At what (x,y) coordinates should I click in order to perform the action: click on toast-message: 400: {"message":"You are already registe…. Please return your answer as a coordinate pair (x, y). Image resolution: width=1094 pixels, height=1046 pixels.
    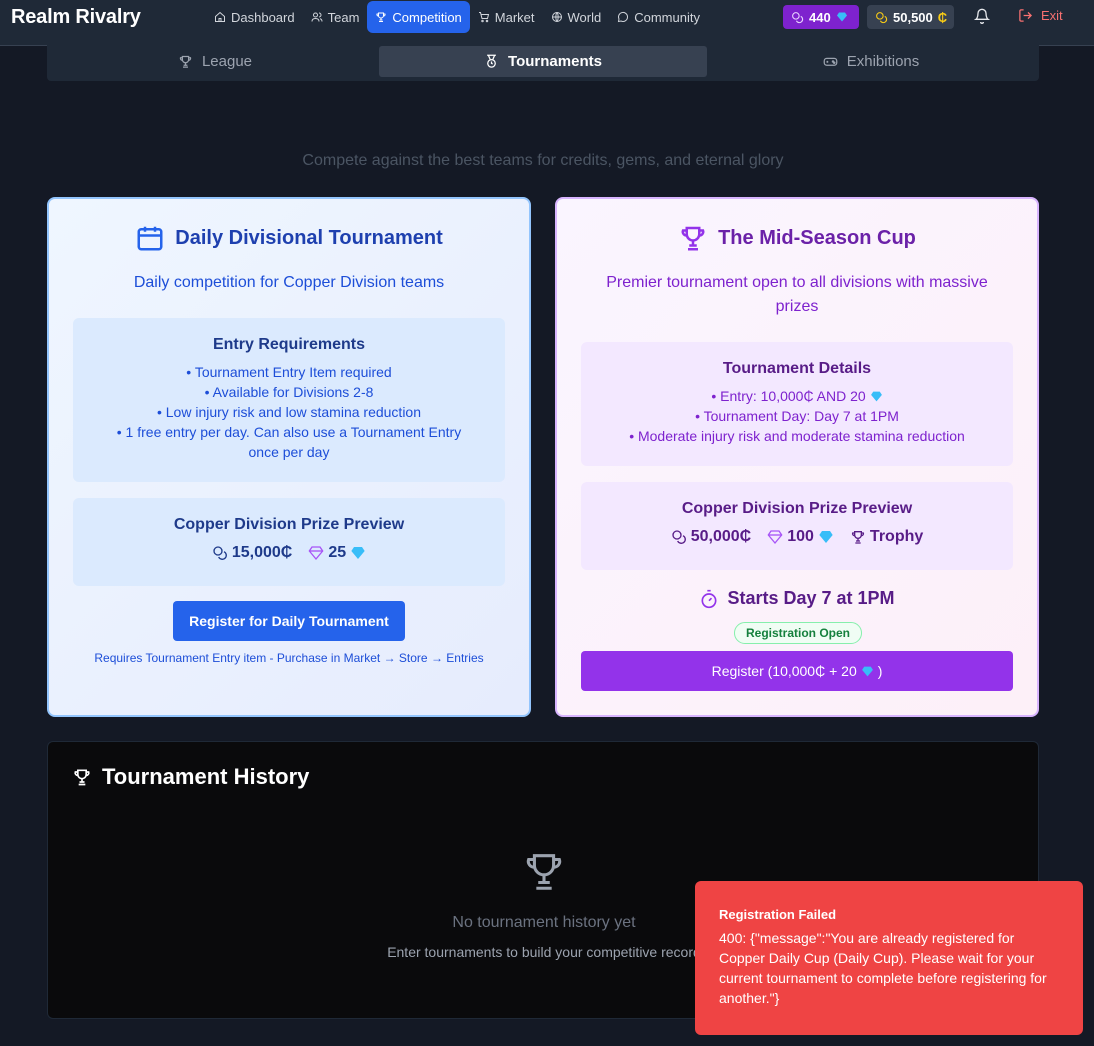
    Looking at the image, I should click on (883, 968).